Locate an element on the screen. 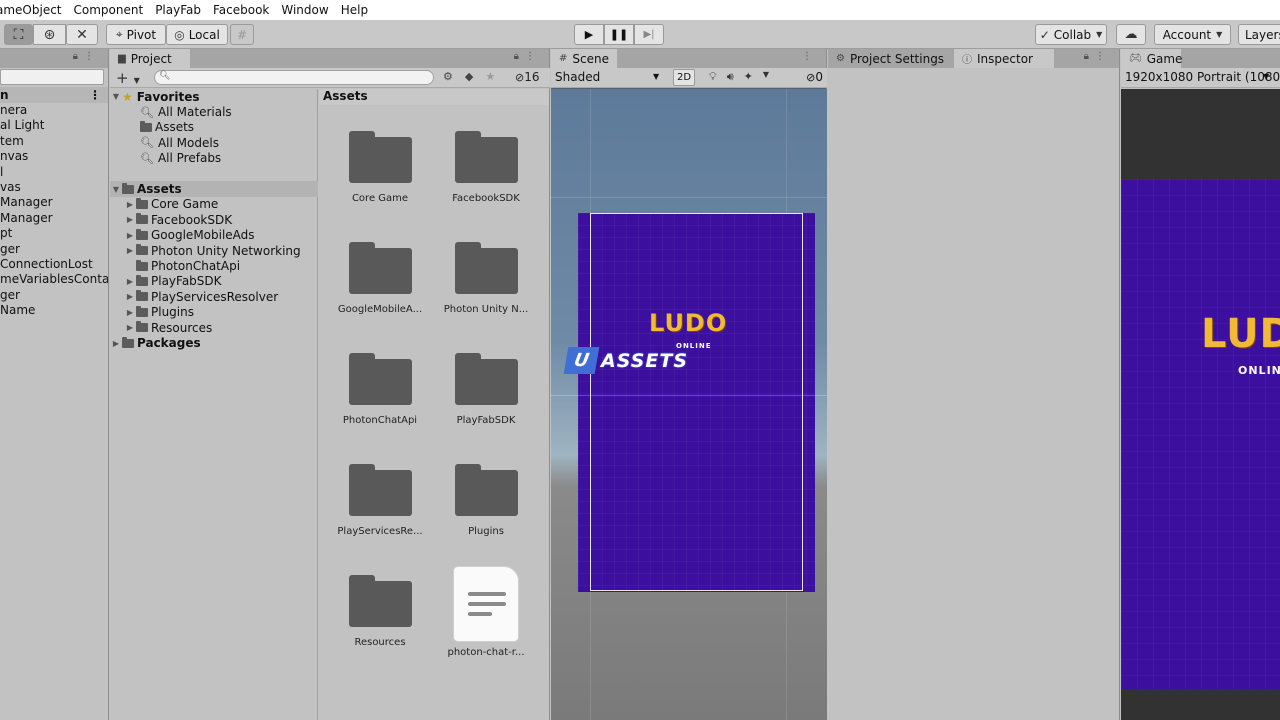 This screenshot has width=1280, height=720. tab-project-settings: ⚙ Project Settings is located at coordinates (891, 58).